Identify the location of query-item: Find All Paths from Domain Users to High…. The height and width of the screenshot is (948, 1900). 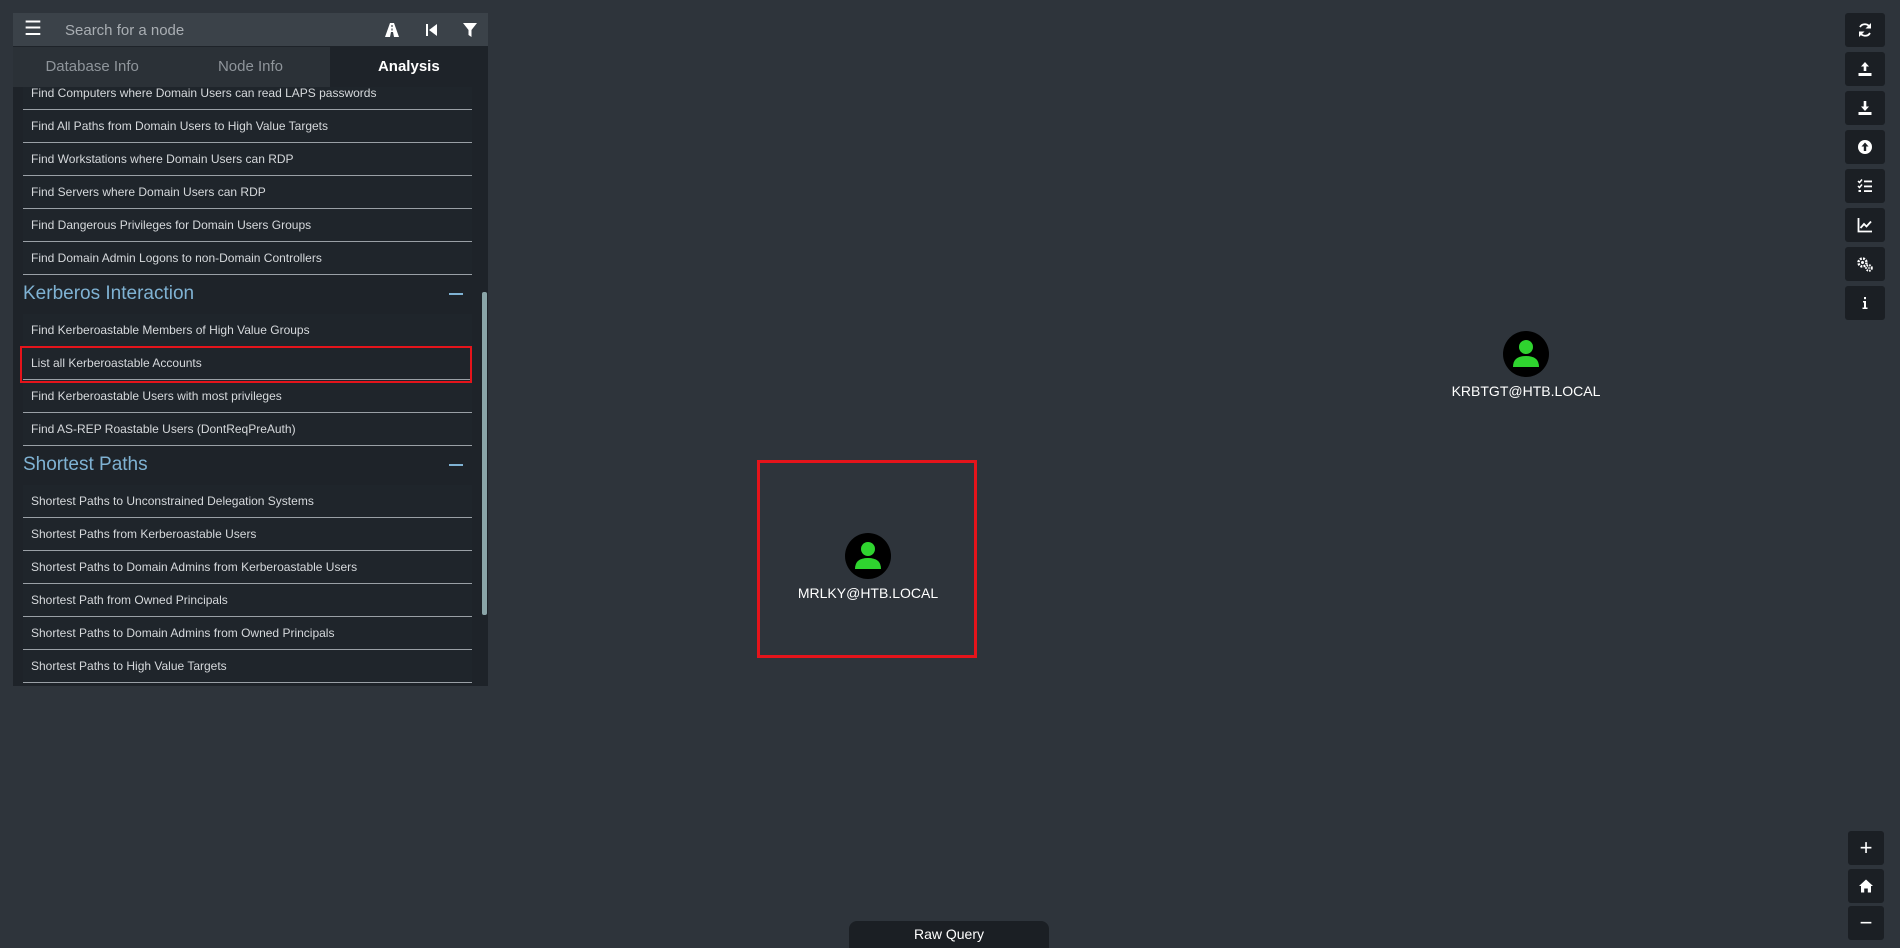
(247, 126).